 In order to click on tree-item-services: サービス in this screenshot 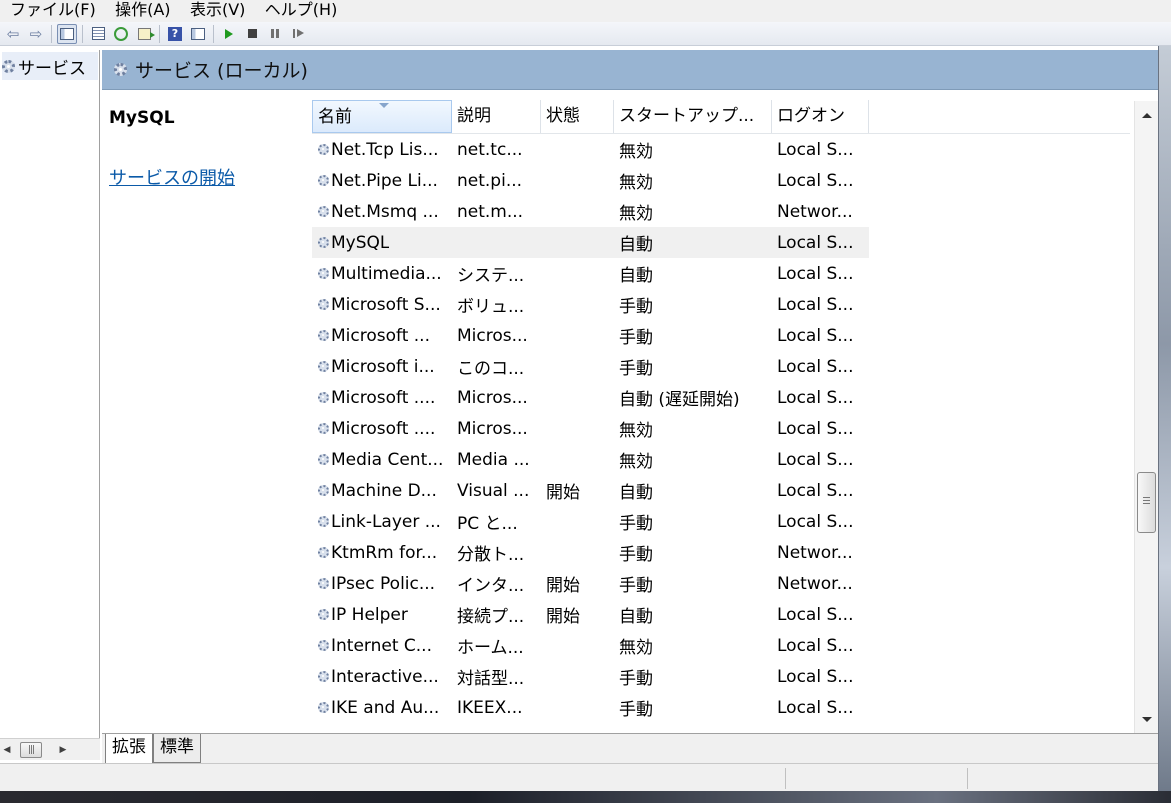, I will do `click(50, 66)`.